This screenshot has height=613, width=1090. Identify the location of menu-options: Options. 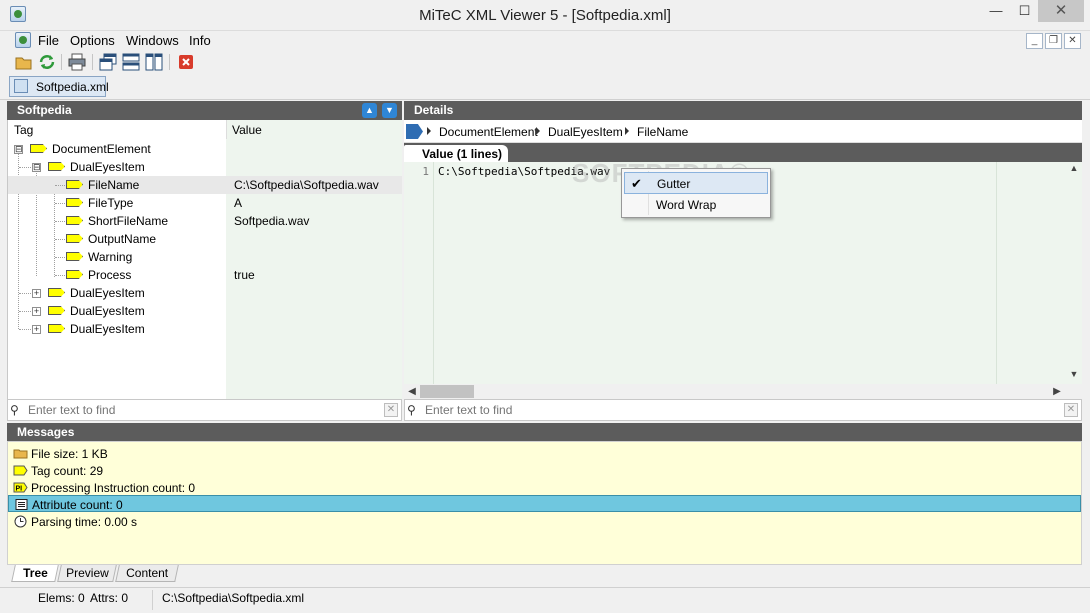
(92, 40).